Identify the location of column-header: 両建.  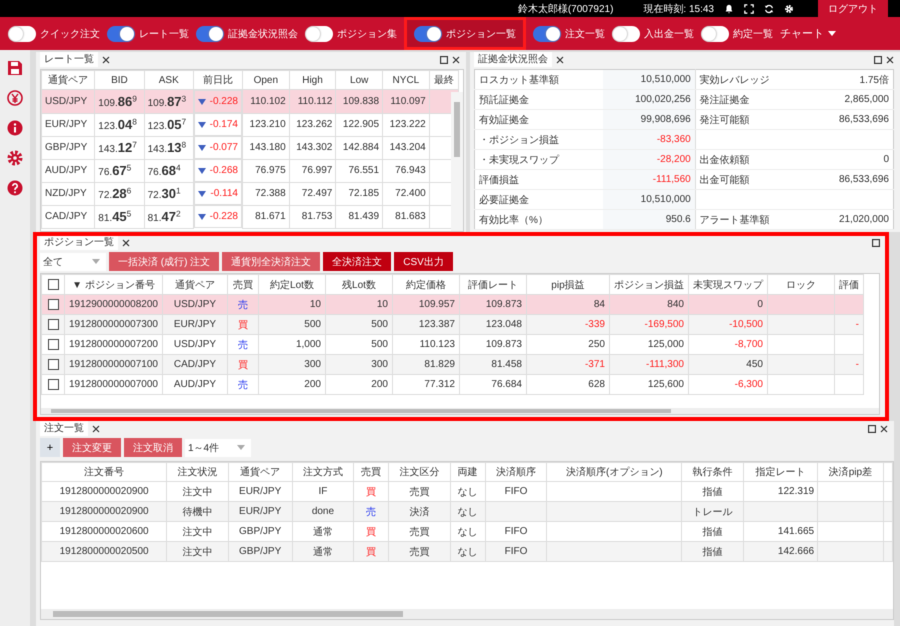
(468, 472).